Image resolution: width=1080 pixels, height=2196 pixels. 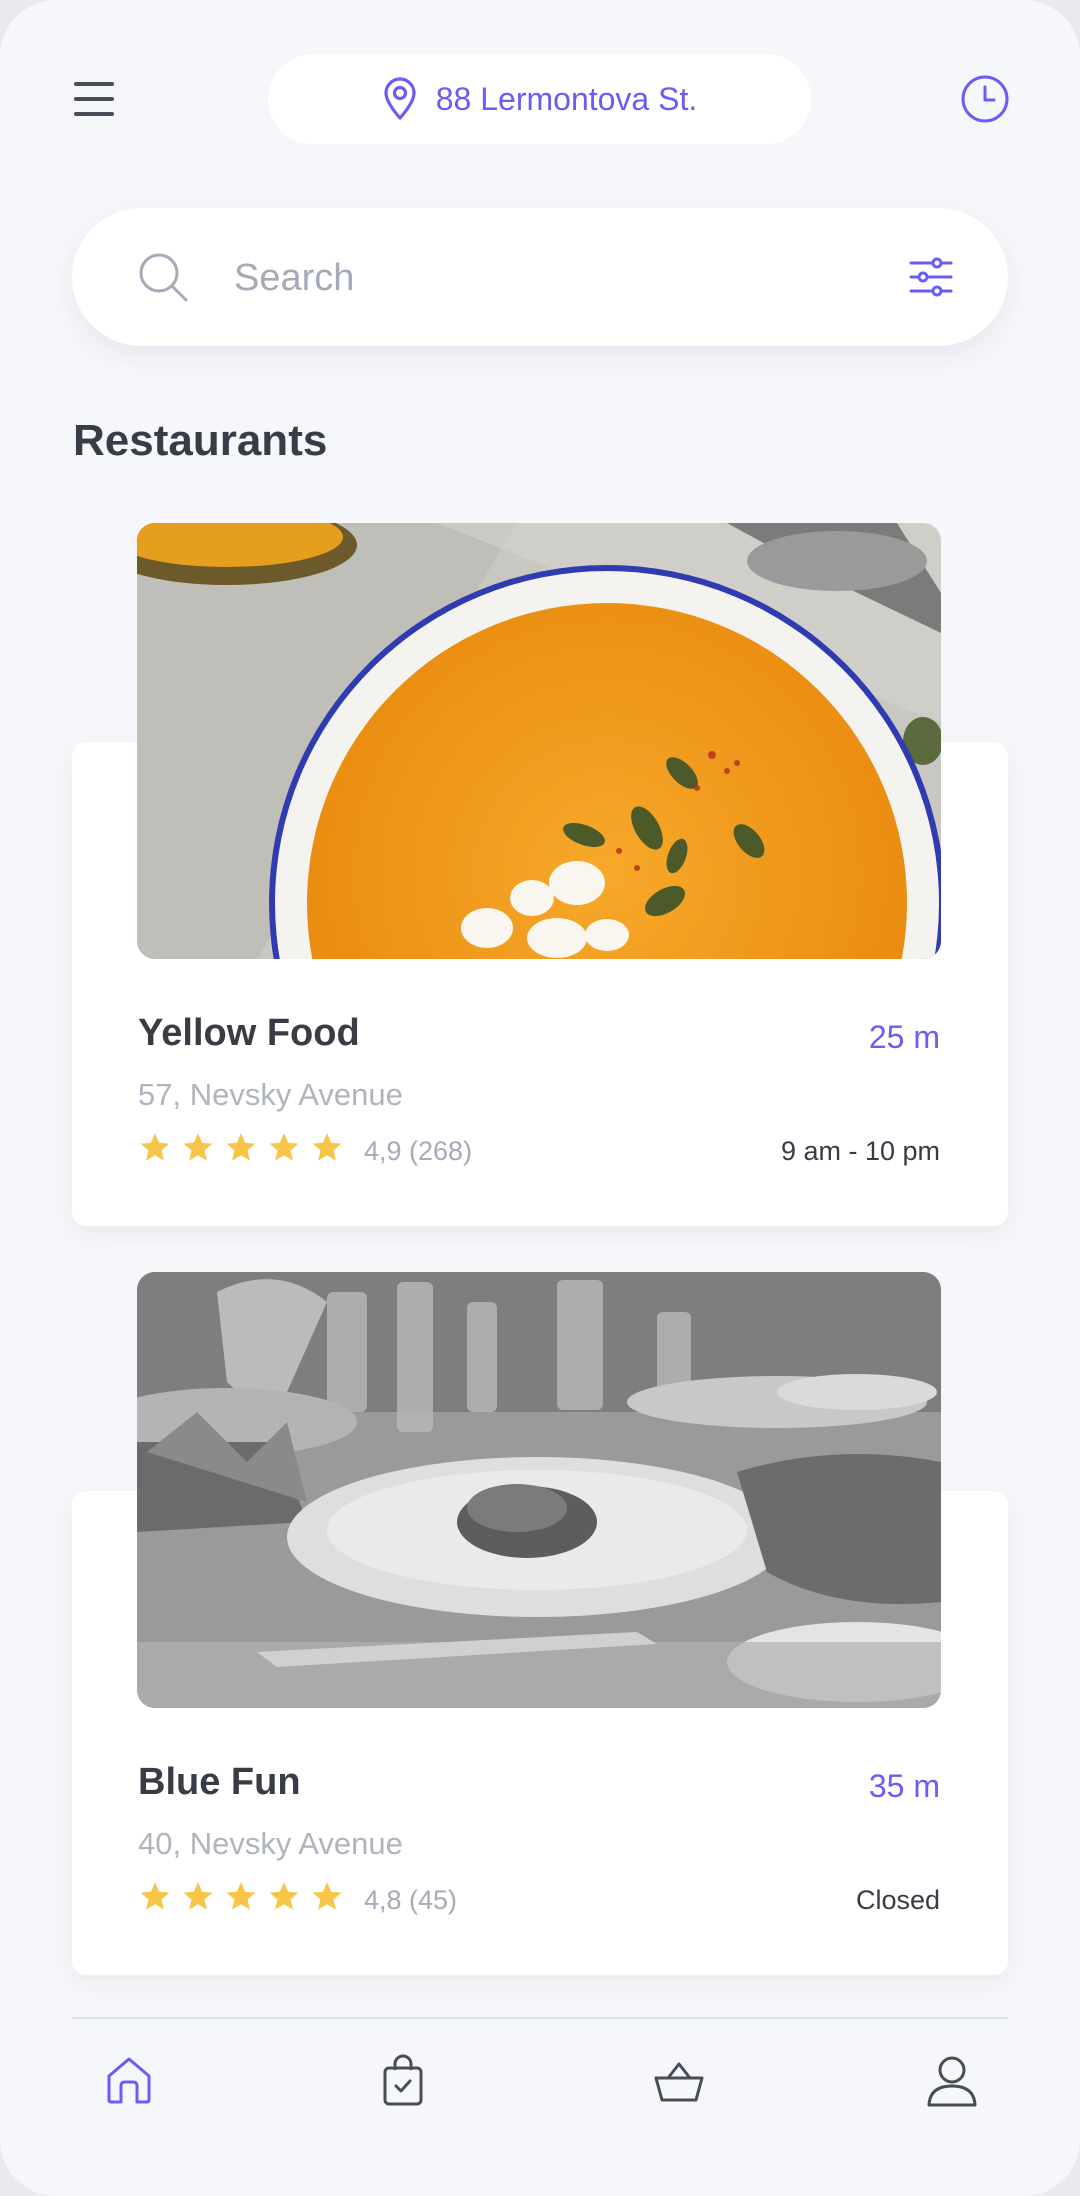 I want to click on menu-icon, so click(x=94, y=99).